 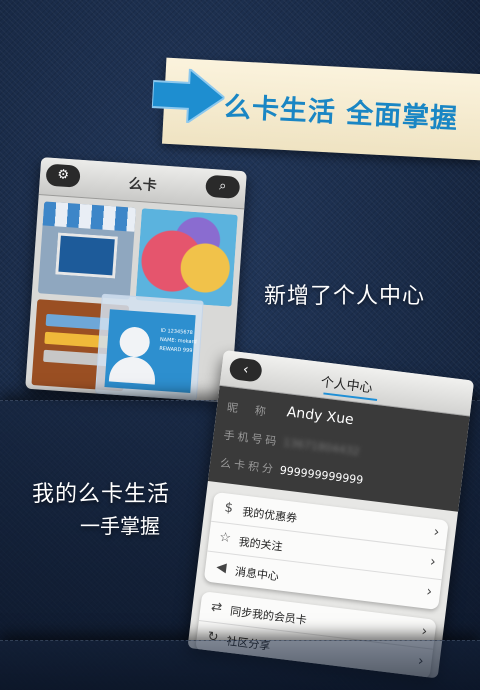 What do you see at coordinates (257, 574) in the screenshot?
I see `menu-label: 消息中心` at bounding box center [257, 574].